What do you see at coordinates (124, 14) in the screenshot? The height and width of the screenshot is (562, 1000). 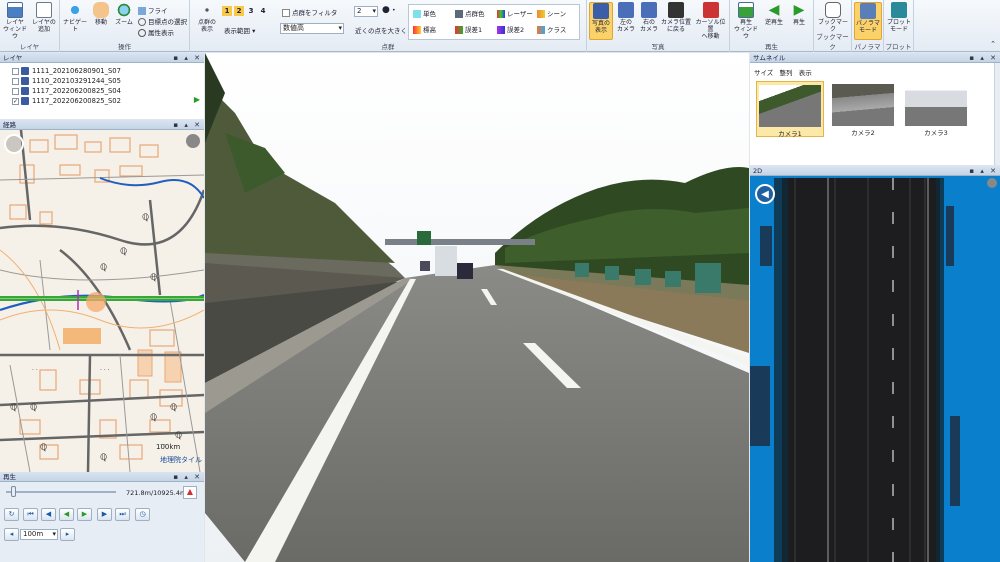 I see `zoom-button: ズーム` at bounding box center [124, 14].